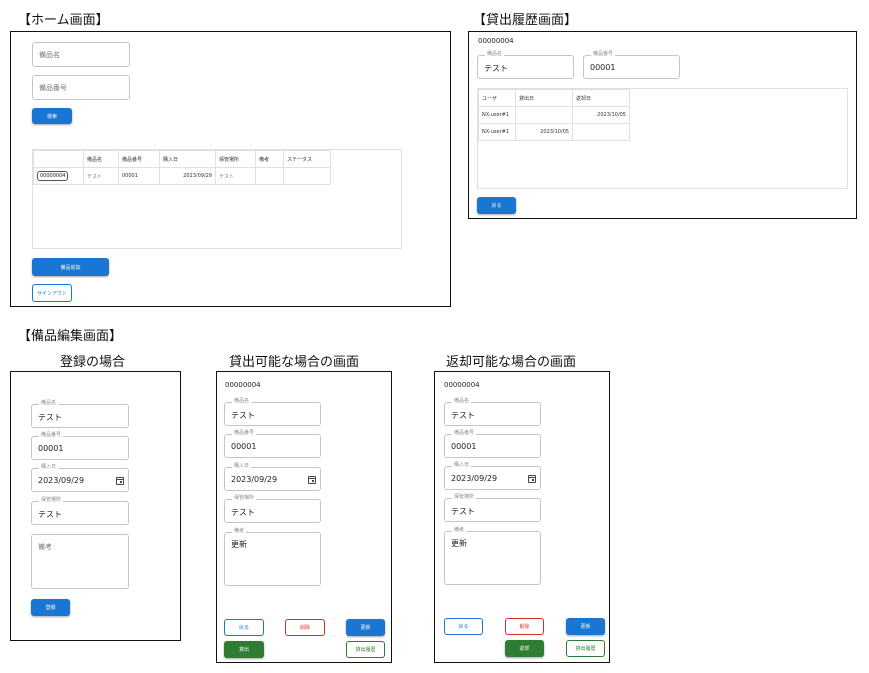  What do you see at coordinates (70, 336) in the screenshot?
I see `edit-section-title: 【備品編集画面】` at bounding box center [70, 336].